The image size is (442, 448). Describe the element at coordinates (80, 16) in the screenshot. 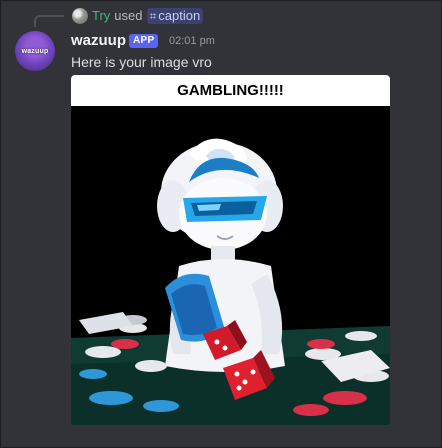

I see `invoker-avatar` at that location.